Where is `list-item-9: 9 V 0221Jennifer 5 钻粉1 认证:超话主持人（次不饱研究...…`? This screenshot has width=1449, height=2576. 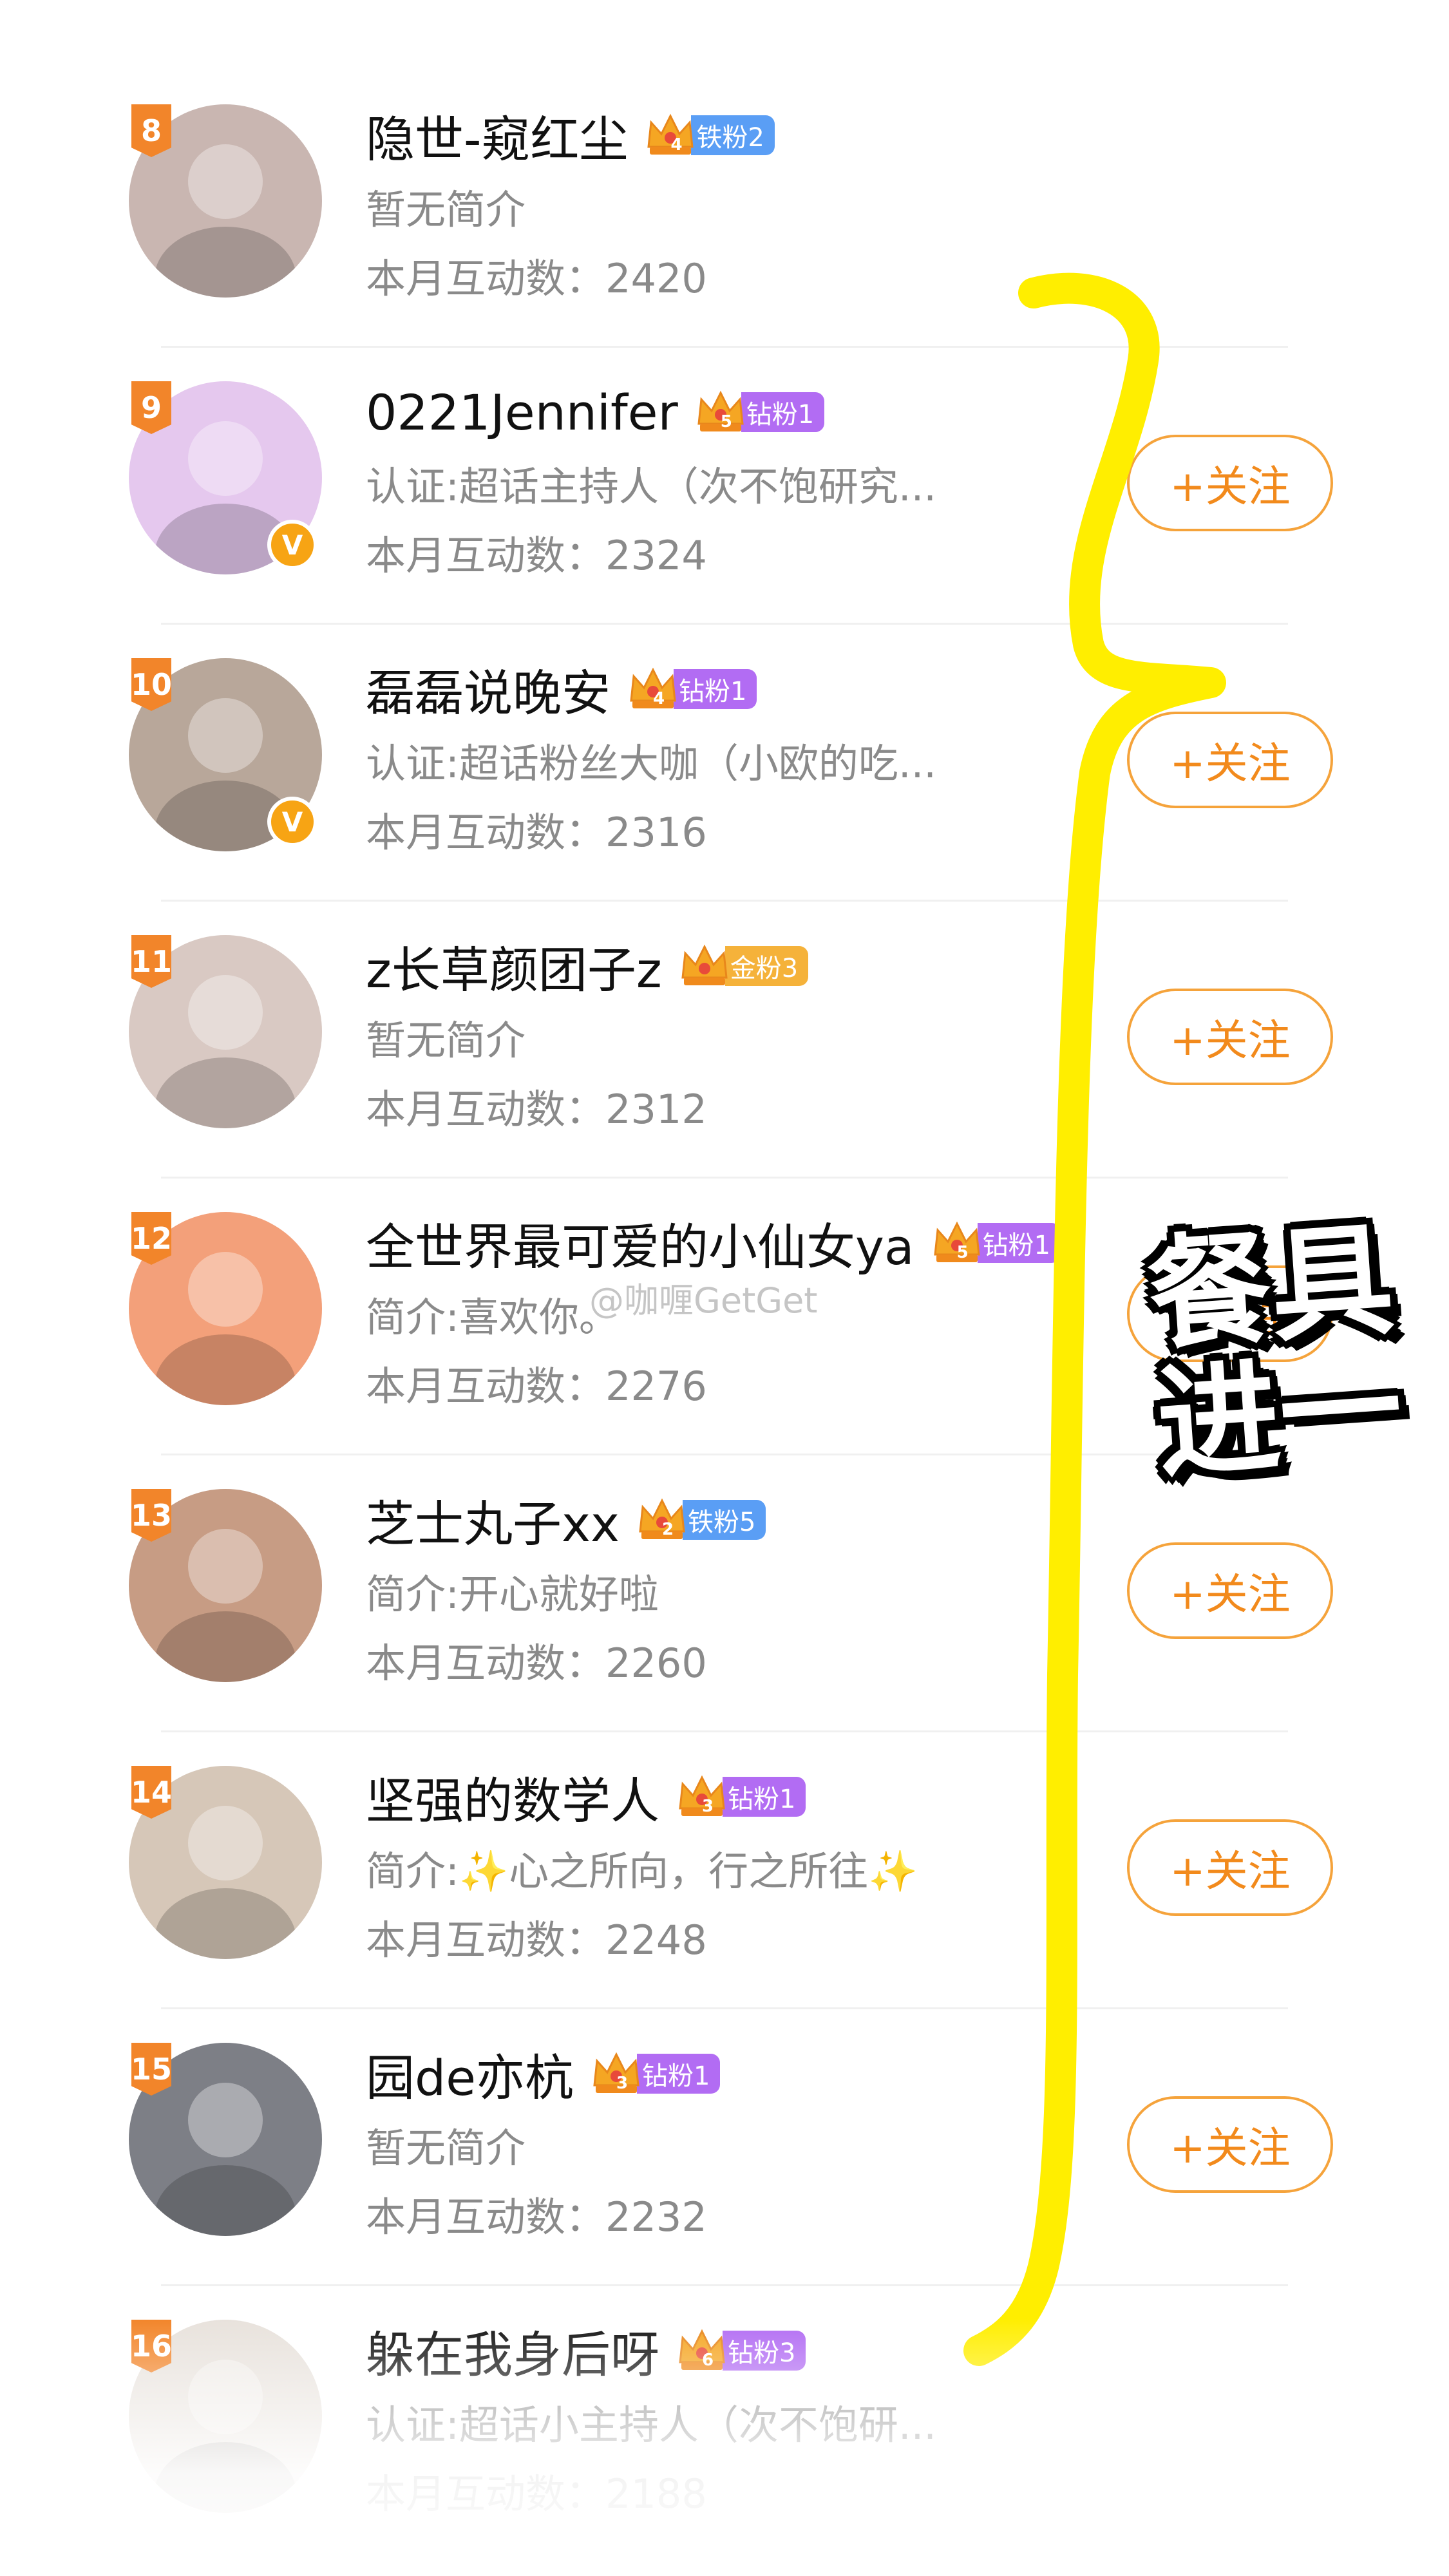
list-item-9: 9 V 0221Jennifer 5 钻粉1 认证:超话主持人（次不饱研究...… is located at coordinates (724, 486).